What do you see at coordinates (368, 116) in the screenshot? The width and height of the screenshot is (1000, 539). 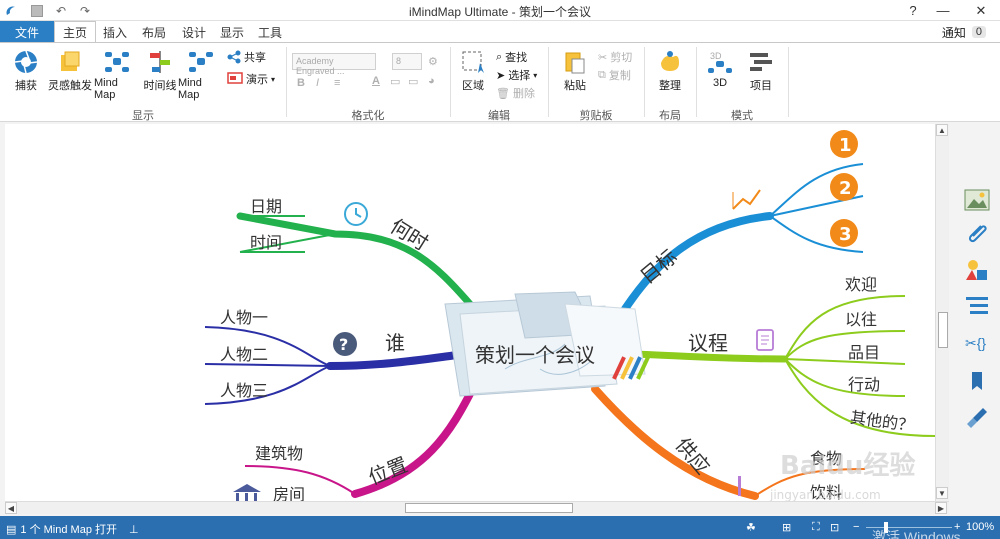 I see `group-label-format: 格式化` at bounding box center [368, 116].